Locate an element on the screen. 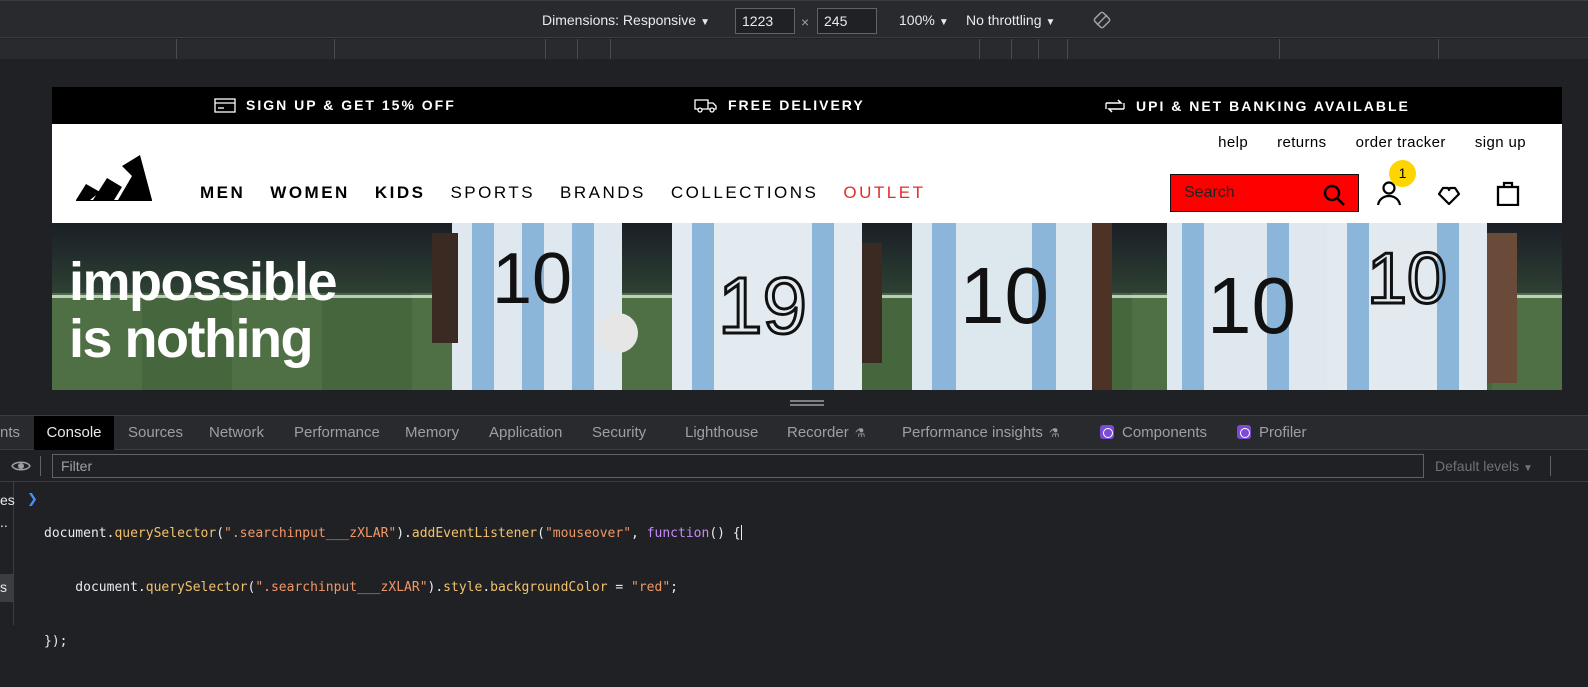  sidebar-fragment: es is located at coordinates (7, 500).